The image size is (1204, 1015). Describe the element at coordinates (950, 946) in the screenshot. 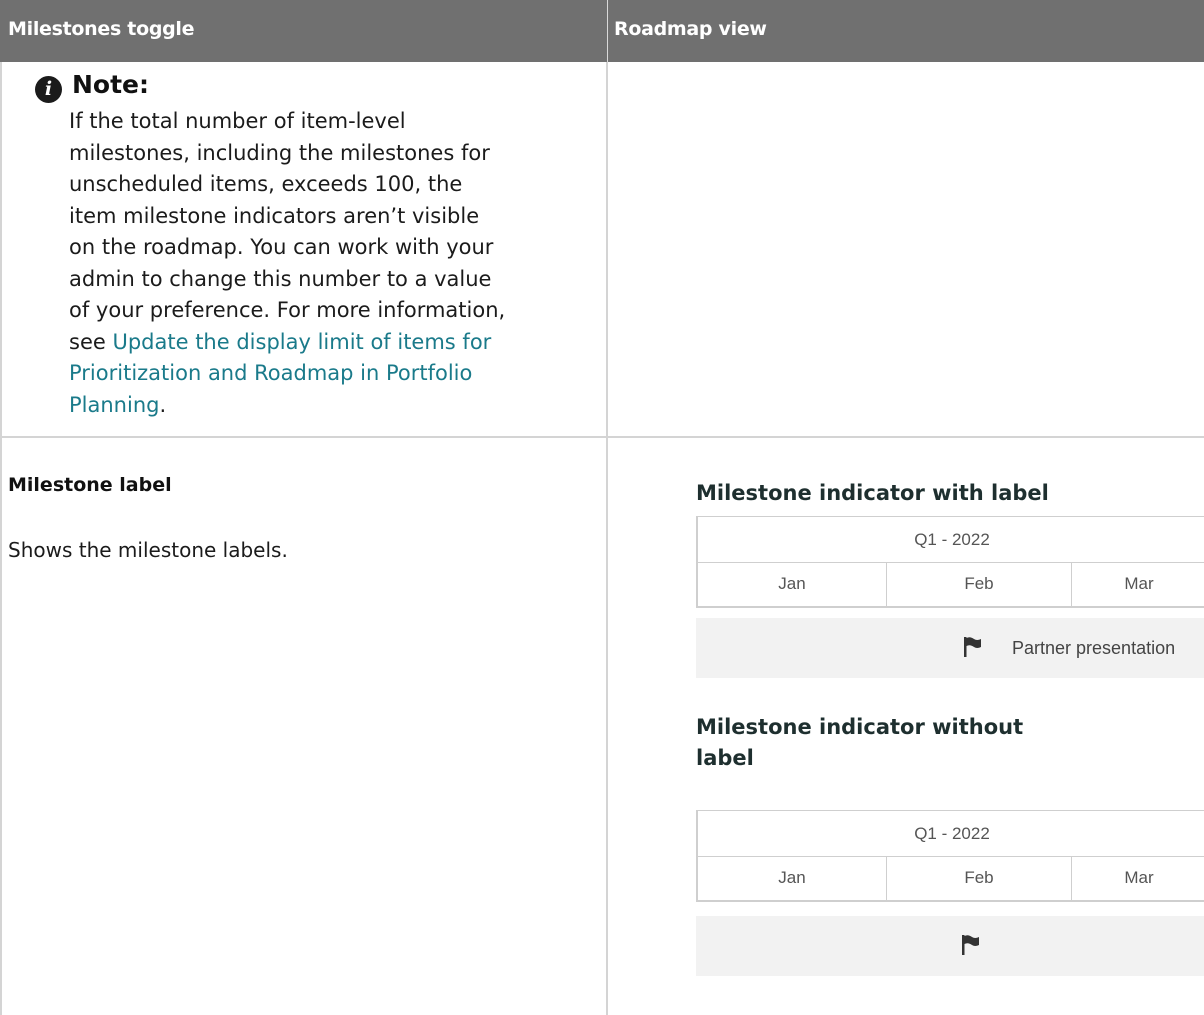

I see `milestone-band-without-label` at that location.